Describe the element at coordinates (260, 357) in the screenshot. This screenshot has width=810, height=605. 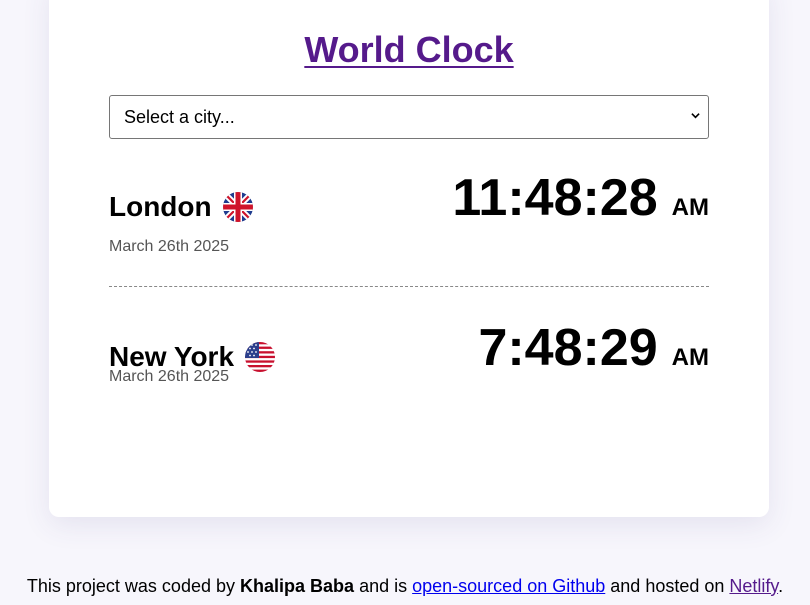
I see `us-flag-icon` at that location.